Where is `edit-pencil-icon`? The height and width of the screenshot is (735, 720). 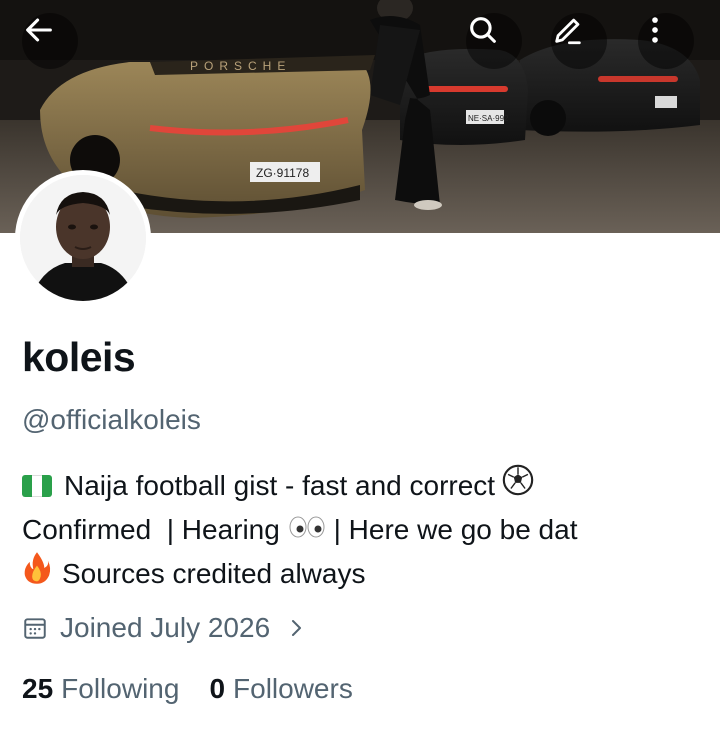 edit-pencil-icon is located at coordinates (568, 31).